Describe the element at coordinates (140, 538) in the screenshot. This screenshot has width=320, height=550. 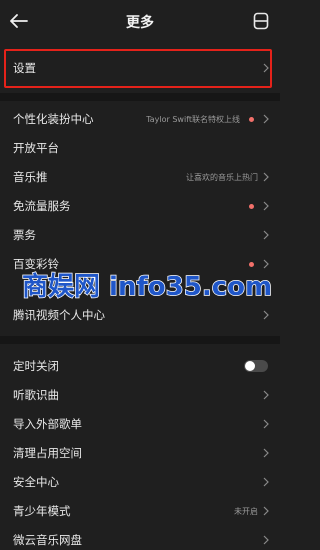
I see `list-item-cloud-drive: 微云音乐网盘` at that location.